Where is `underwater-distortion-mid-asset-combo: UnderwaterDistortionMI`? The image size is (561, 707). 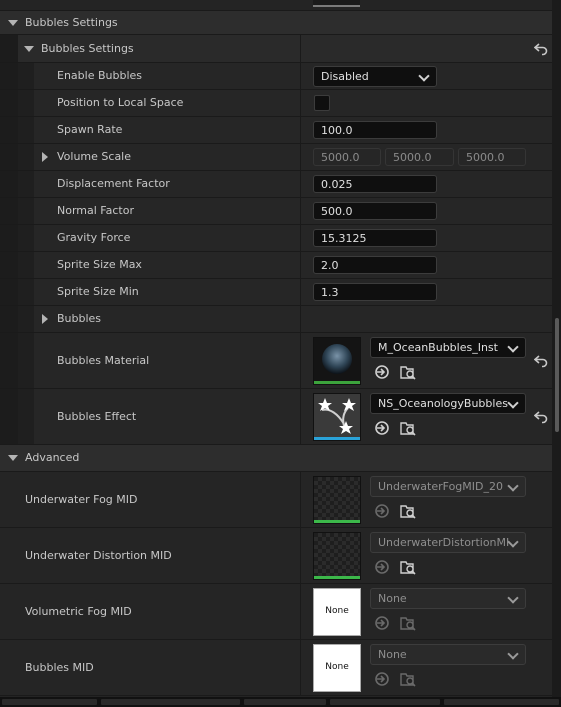
underwater-distortion-mid-asset-combo: UnderwaterDistortionMI is located at coordinates (448, 542).